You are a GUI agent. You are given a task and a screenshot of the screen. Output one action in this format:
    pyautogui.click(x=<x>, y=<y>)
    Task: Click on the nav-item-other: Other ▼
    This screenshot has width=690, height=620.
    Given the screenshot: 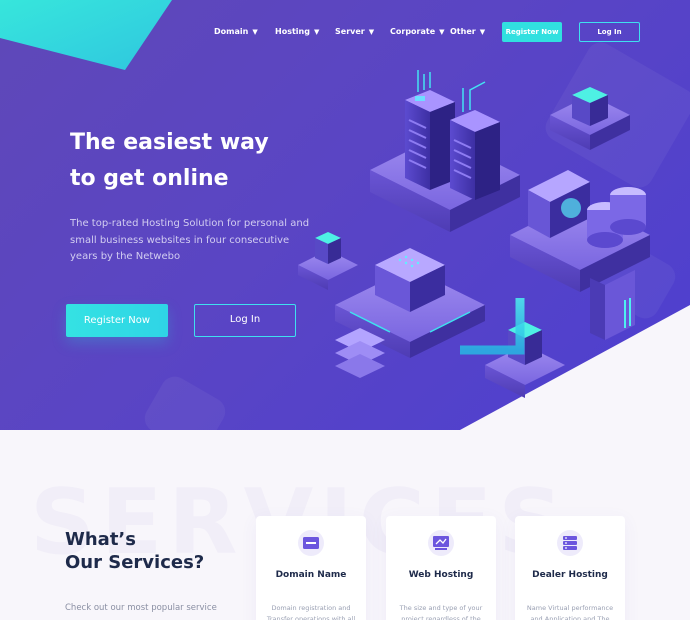 What is the action you would take?
    pyautogui.click(x=467, y=32)
    